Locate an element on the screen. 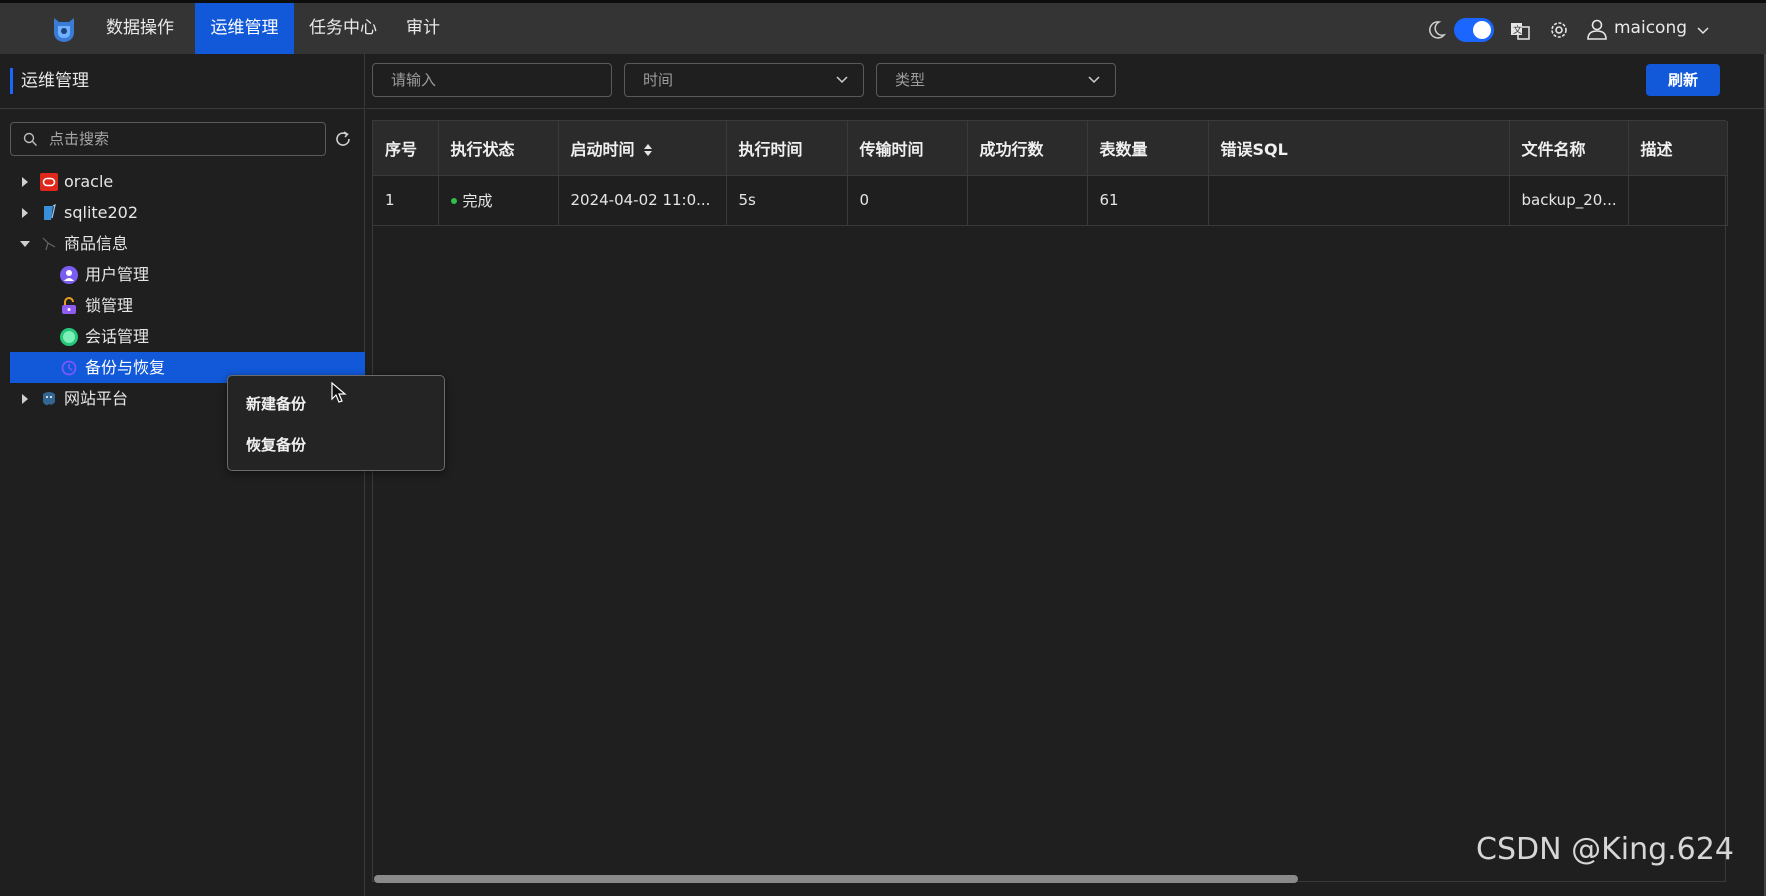 The image size is (1766, 896). backup-icon is located at coordinates (69, 368).